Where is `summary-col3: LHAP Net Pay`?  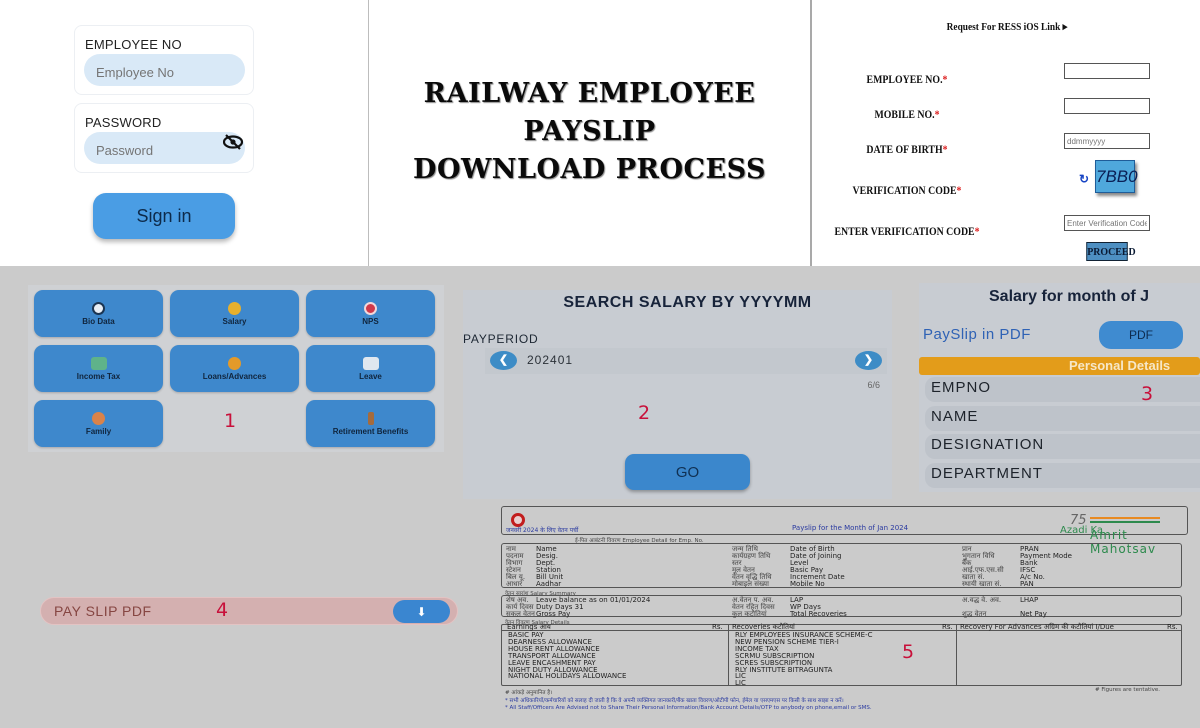 summary-col3: LHAP Net Pay is located at coordinates (1033, 607).